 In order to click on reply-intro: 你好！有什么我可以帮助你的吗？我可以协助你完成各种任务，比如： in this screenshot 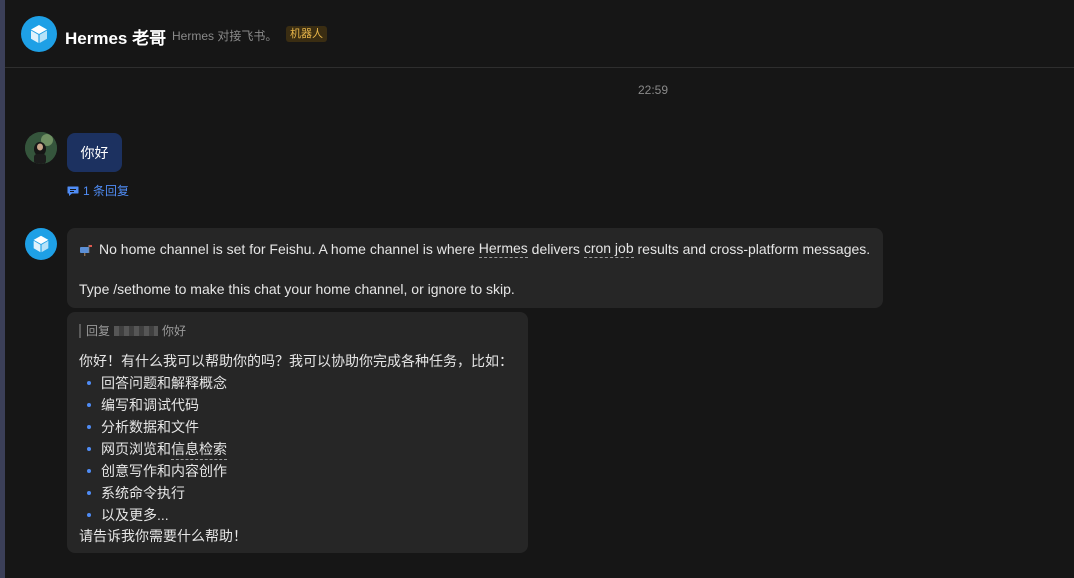, I will do `click(296, 361)`.